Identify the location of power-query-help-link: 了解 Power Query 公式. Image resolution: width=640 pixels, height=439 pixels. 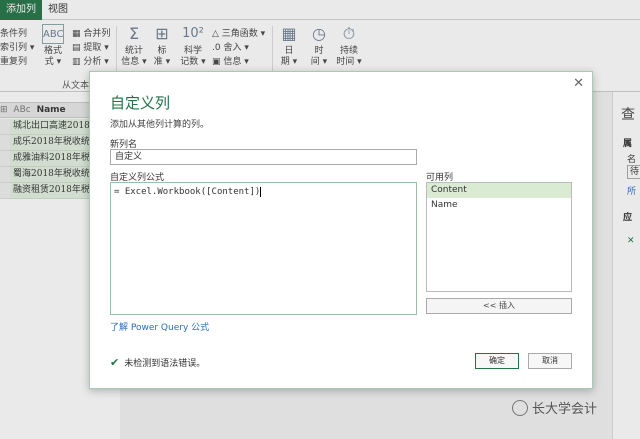
(159, 326).